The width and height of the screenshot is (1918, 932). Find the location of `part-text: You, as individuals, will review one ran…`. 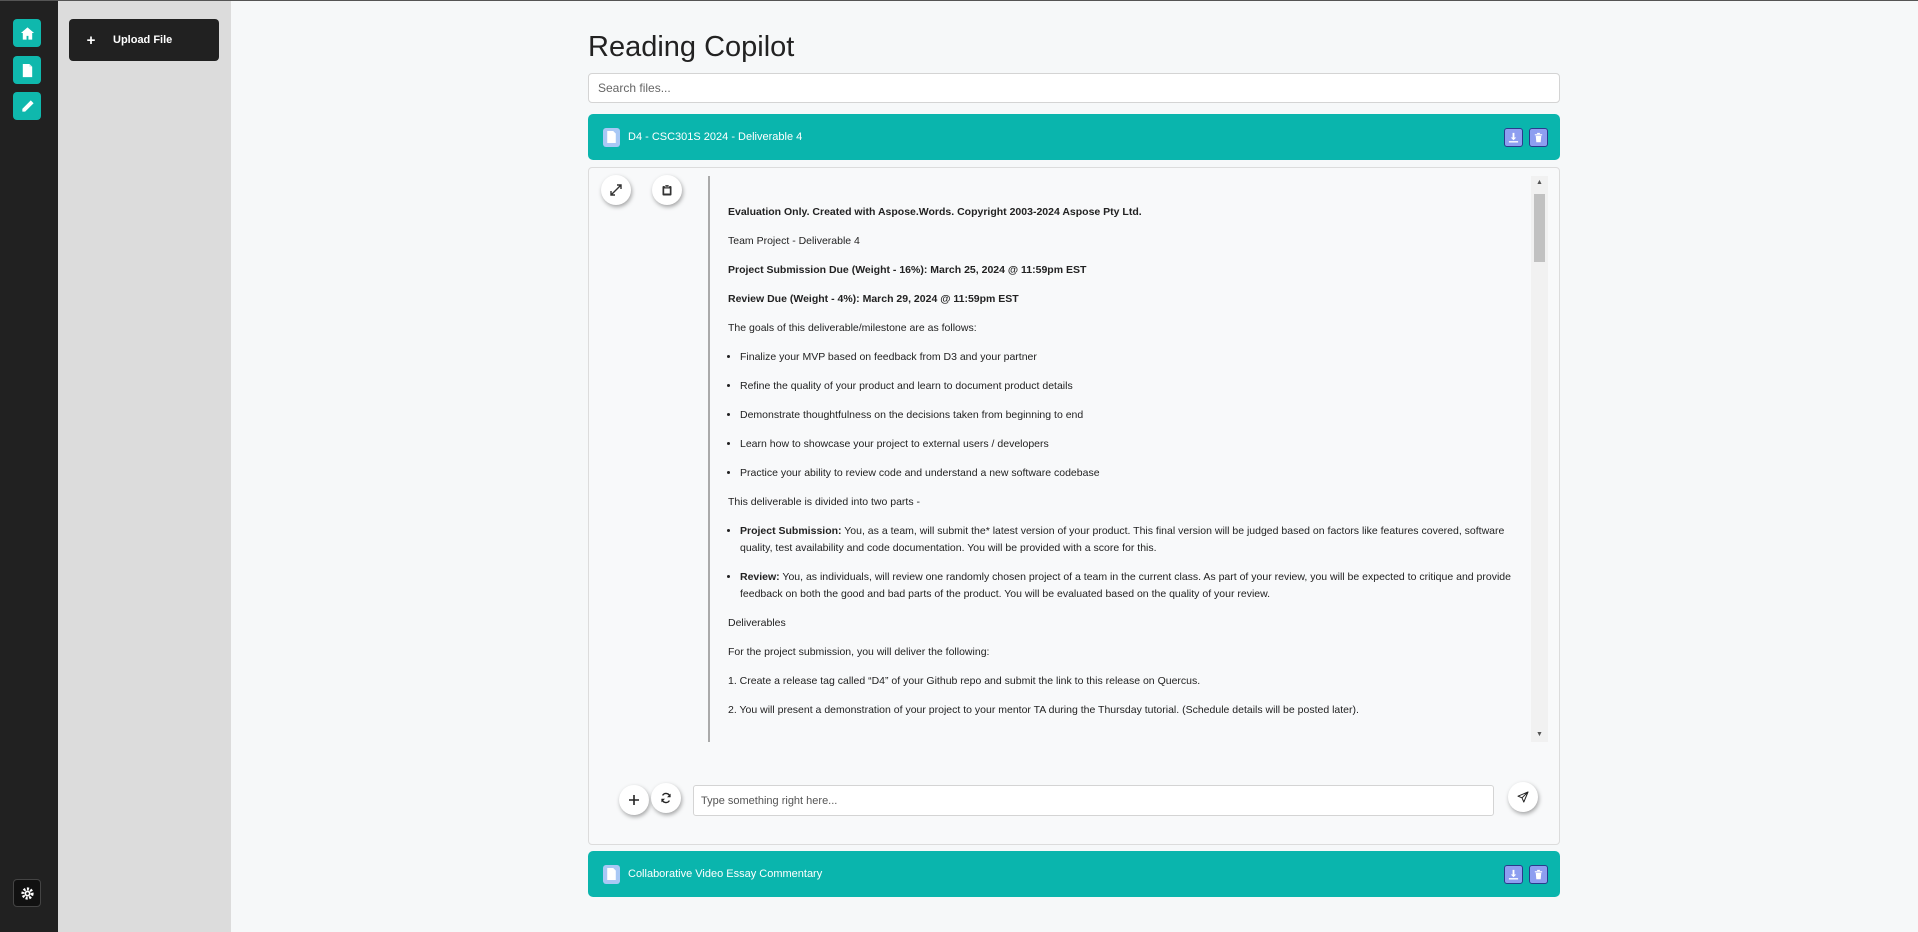

part-text: You, as individuals, will review one ran… is located at coordinates (1125, 585).